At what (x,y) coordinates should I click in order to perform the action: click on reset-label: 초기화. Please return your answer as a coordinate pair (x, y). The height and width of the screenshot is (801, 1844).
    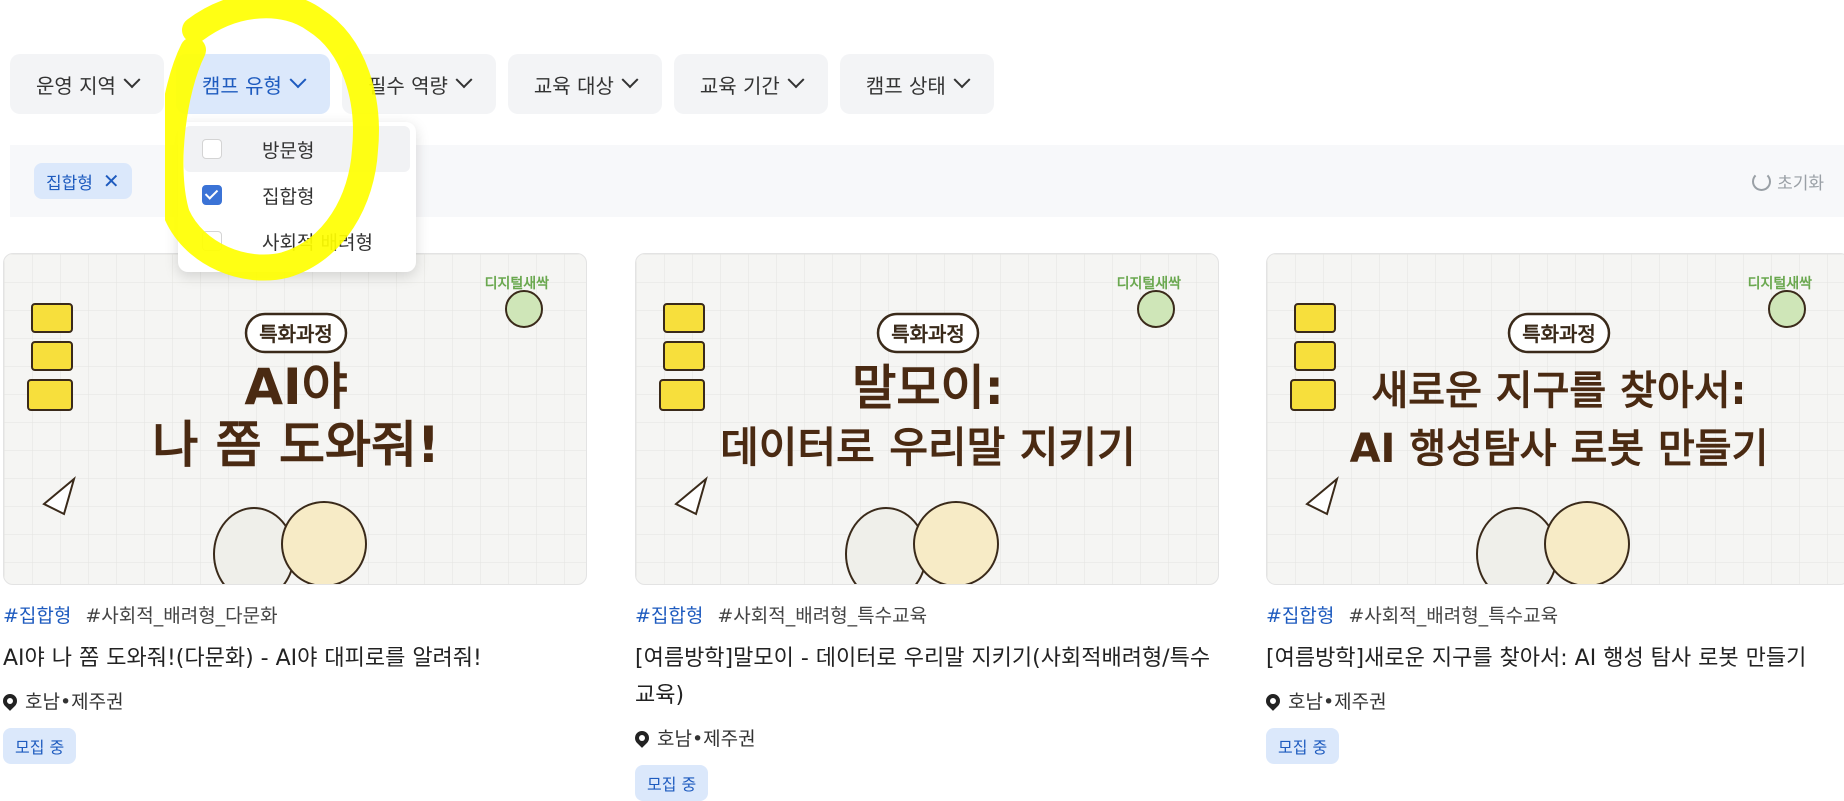
    Looking at the image, I should click on (1800, 184).